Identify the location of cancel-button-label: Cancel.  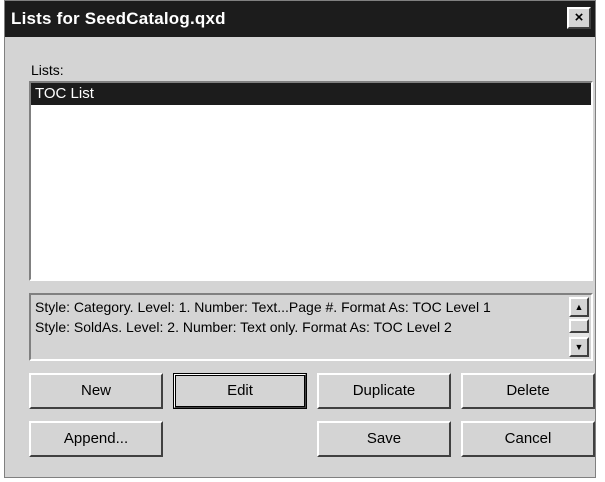
(528, 438).